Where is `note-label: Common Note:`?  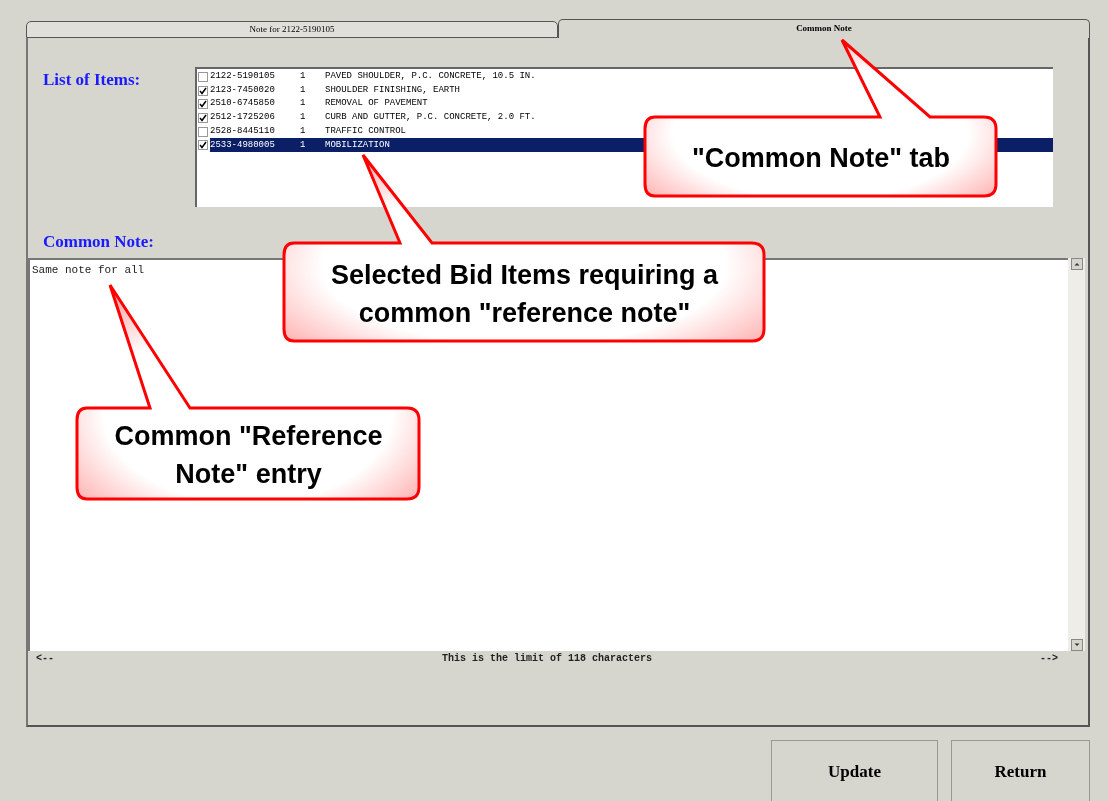 note-label: Common Note: is located at coordinates (98, 242).